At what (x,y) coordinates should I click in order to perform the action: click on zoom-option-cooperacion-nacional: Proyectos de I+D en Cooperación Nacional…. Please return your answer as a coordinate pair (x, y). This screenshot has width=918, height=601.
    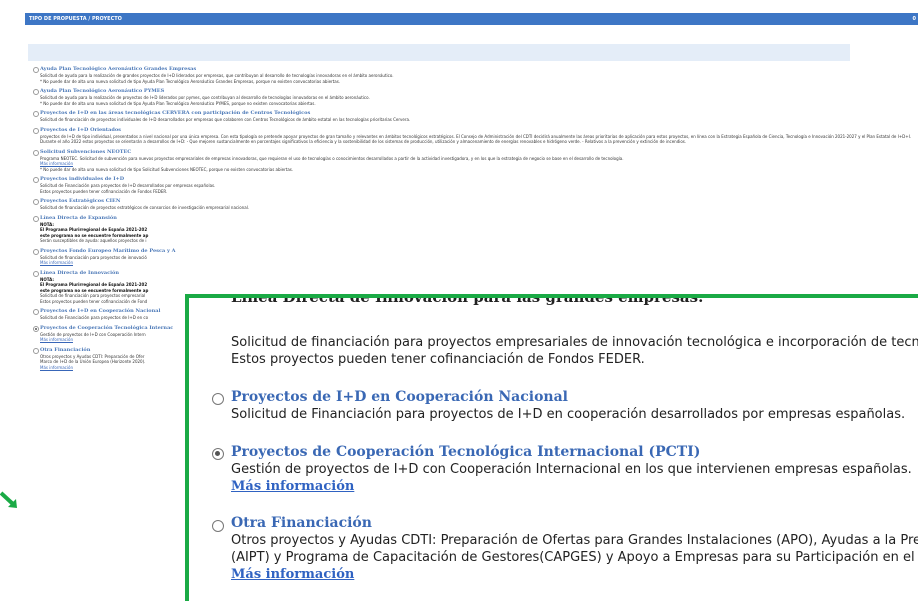
    Looking at the image, I should click on (568, 405).